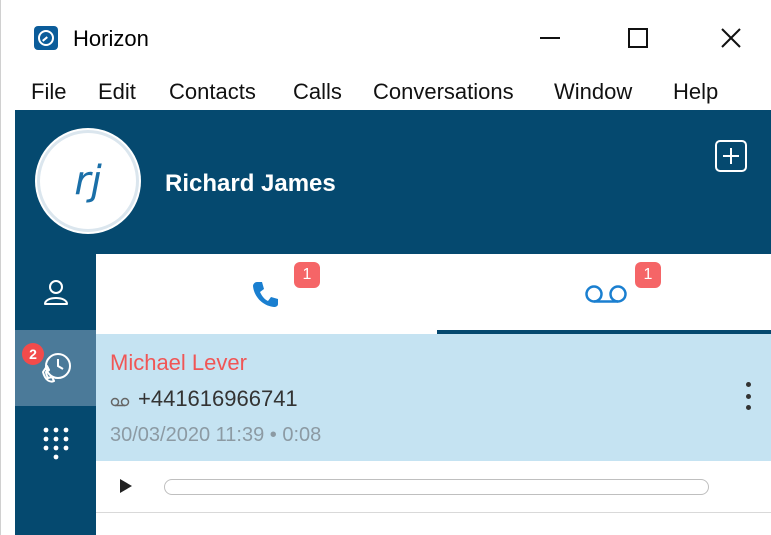  What do you see at coordinates (218, 398) in the screenshot?
I see `caller-number: +441616966741` at bounding box center [218, 398].